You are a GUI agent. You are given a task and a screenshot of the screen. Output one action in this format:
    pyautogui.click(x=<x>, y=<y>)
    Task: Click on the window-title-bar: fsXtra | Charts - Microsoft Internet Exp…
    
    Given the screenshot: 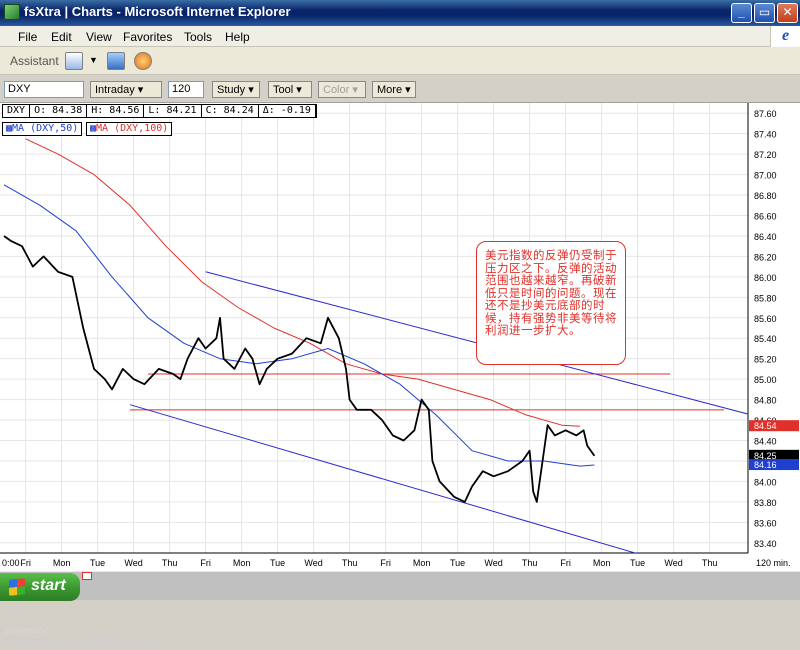 What is the action you would take?
    pyautogui.click(x=400, y=13)
    